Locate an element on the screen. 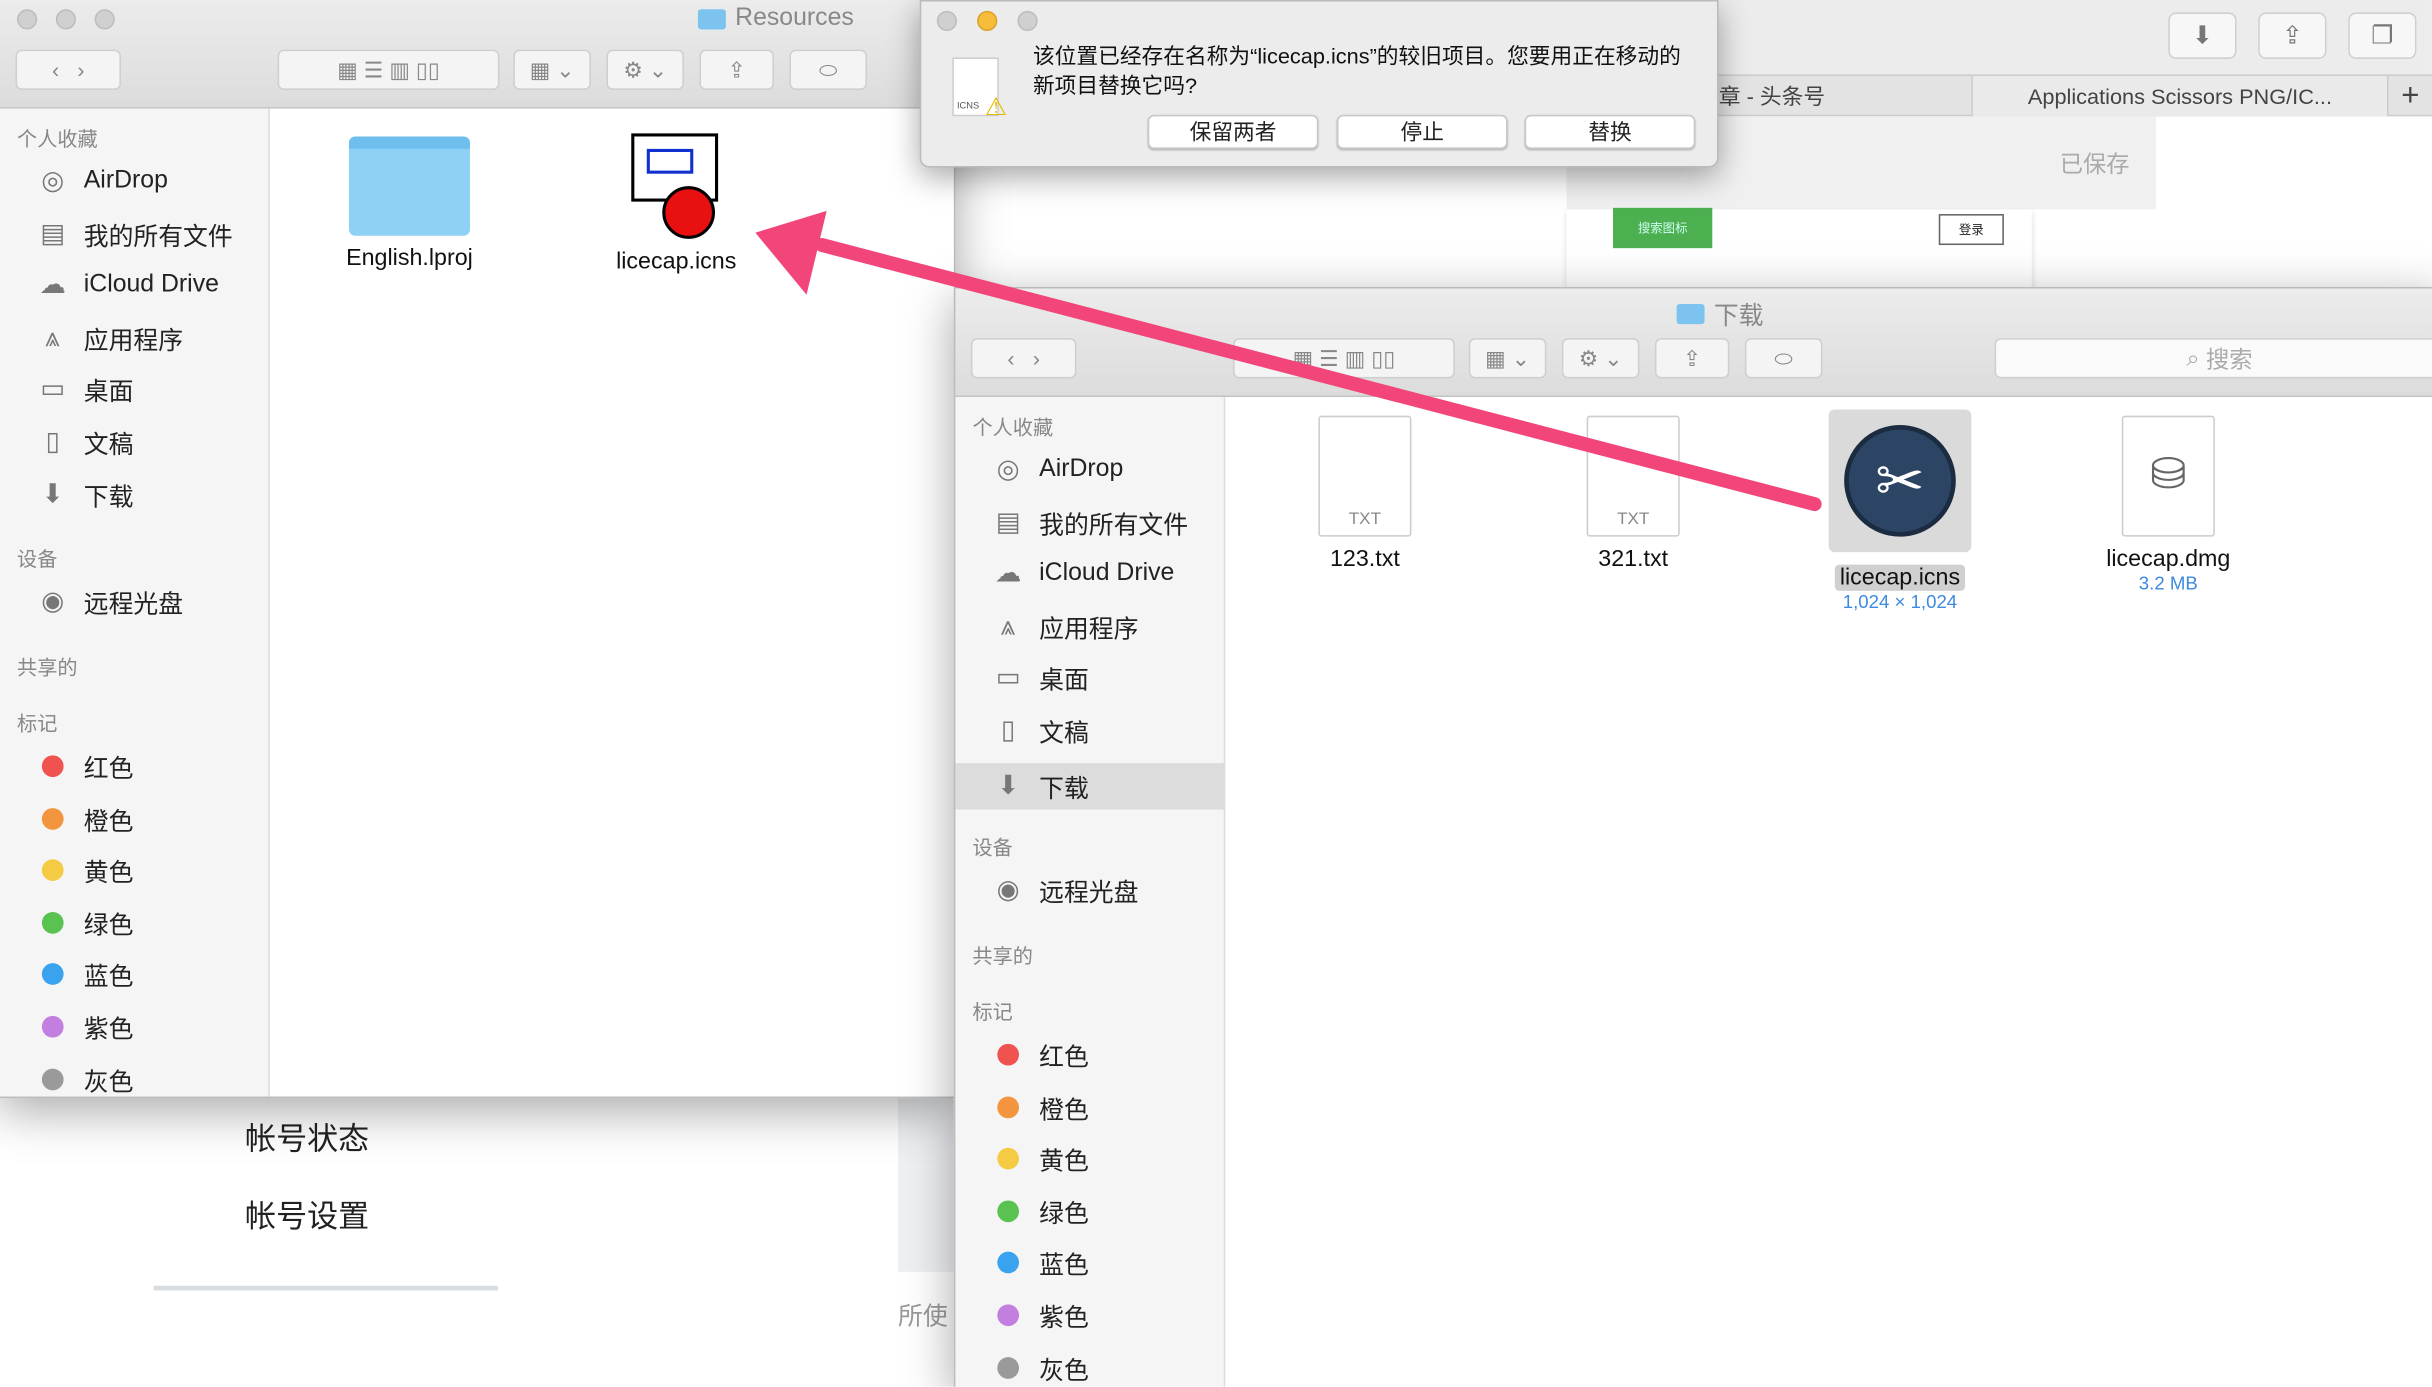  zoom-button is located at coordinates (1027, 21).